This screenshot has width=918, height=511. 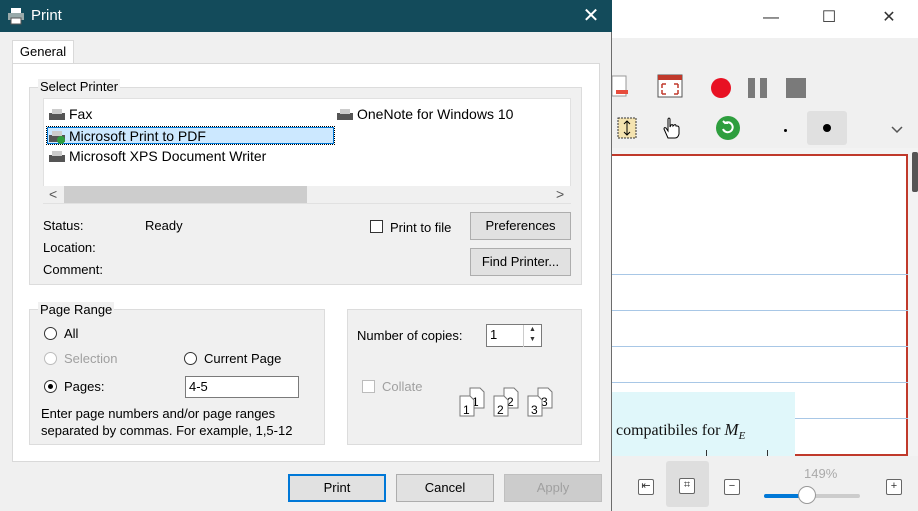 I want to click on zoom-level: 149%, so click(x=821, y=473).